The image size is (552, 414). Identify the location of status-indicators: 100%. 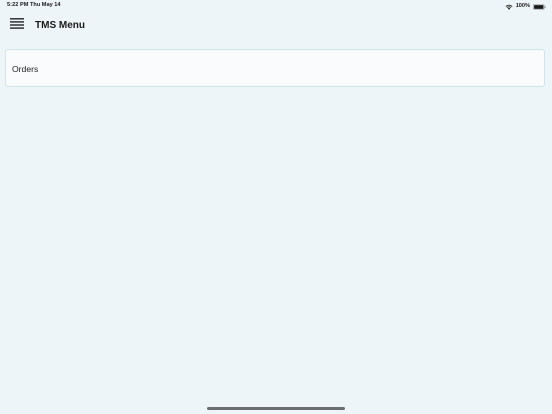
(525, 5).